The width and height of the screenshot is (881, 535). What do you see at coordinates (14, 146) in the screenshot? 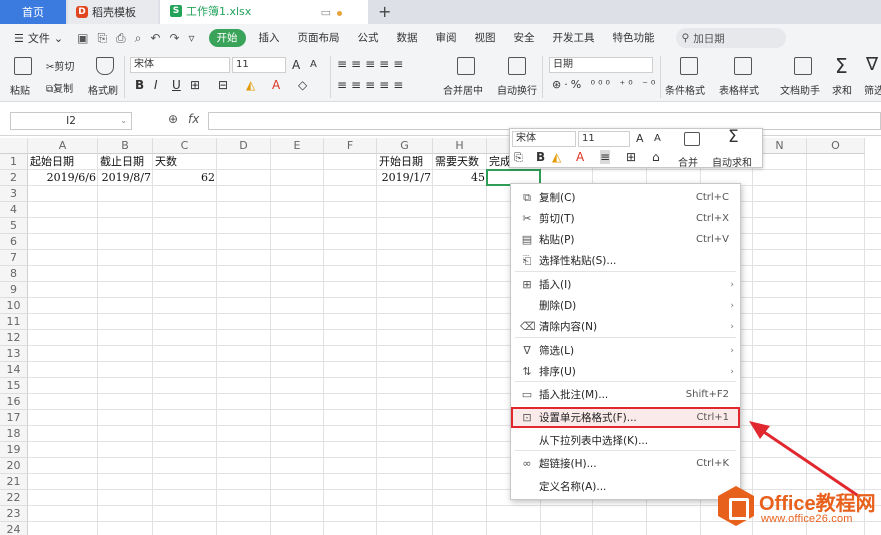
I see `select-all-corner` at bounding box center [14, 146].